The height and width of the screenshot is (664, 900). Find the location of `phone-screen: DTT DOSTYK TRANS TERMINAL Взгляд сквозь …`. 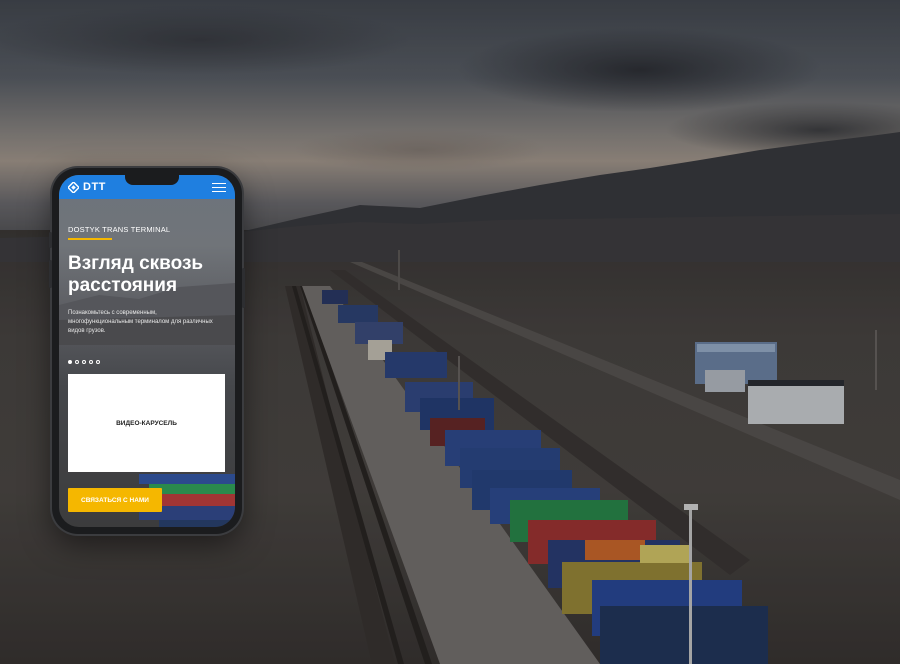

phone-screen: DTT DOSTYK TRANS TERMINAL Взгляд сквозь … is located at coordinates (147, 351).